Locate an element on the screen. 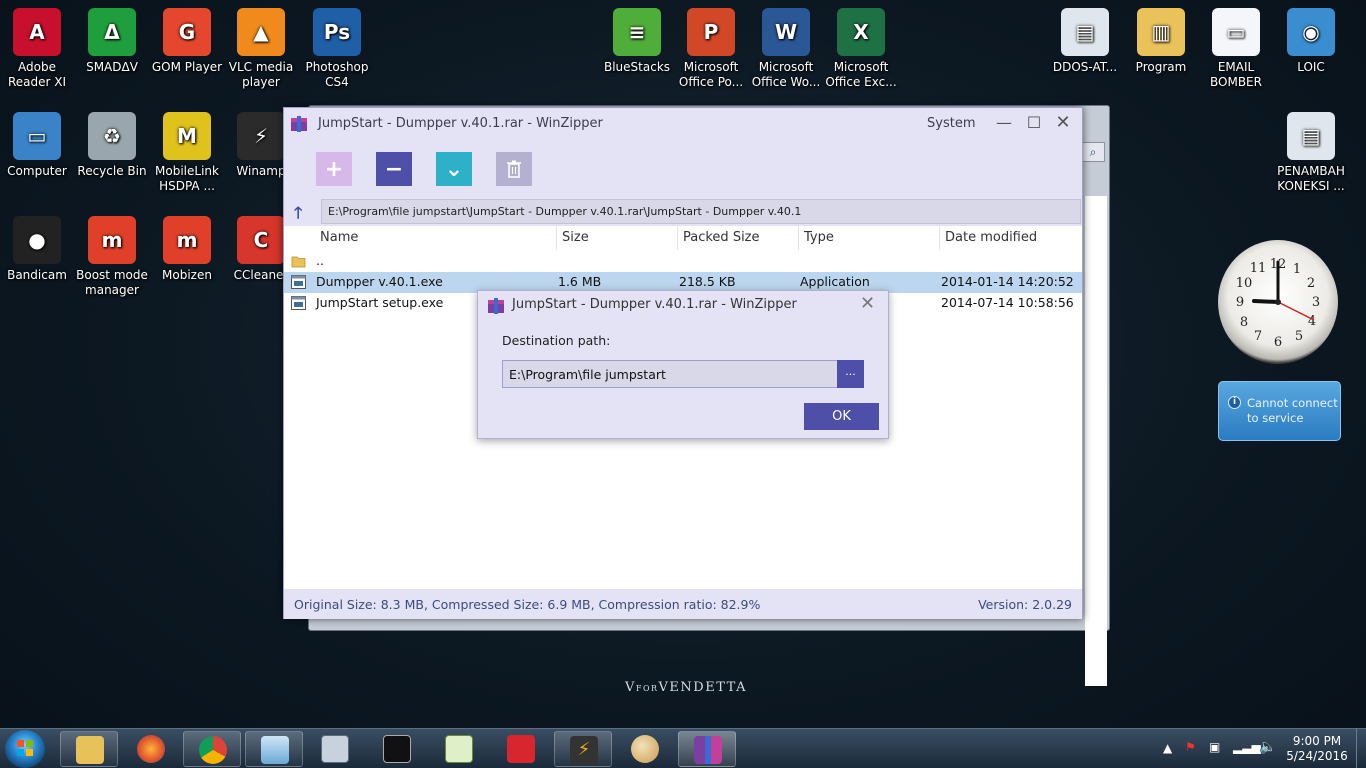 The image size is (1366, 768). destination-path-input: E:\Program\file jumpstart is located at coordinates (670, 374).